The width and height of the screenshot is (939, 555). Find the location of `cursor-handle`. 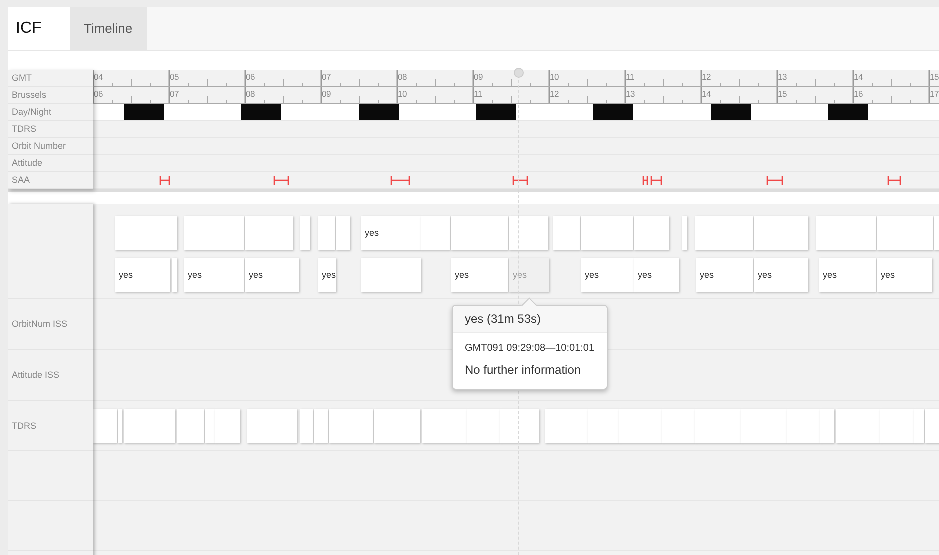

cursor-handle is located at coordinates (519, 73).